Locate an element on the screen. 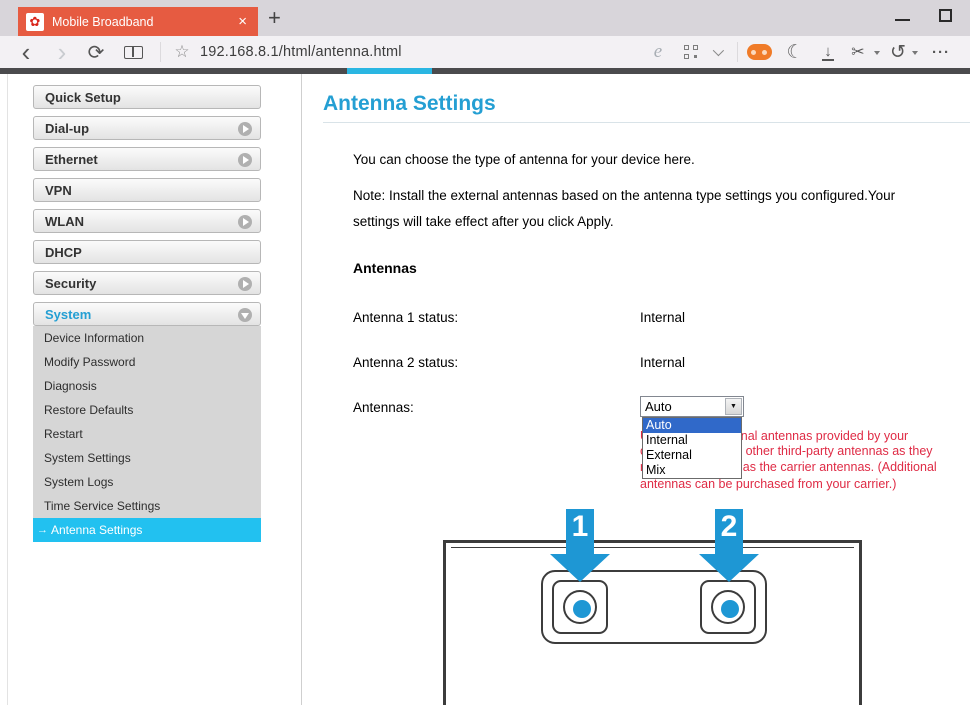 Image resolution: width=970 pixels, height=705 pixels. option-external: External is located at coordinates (692, 455).